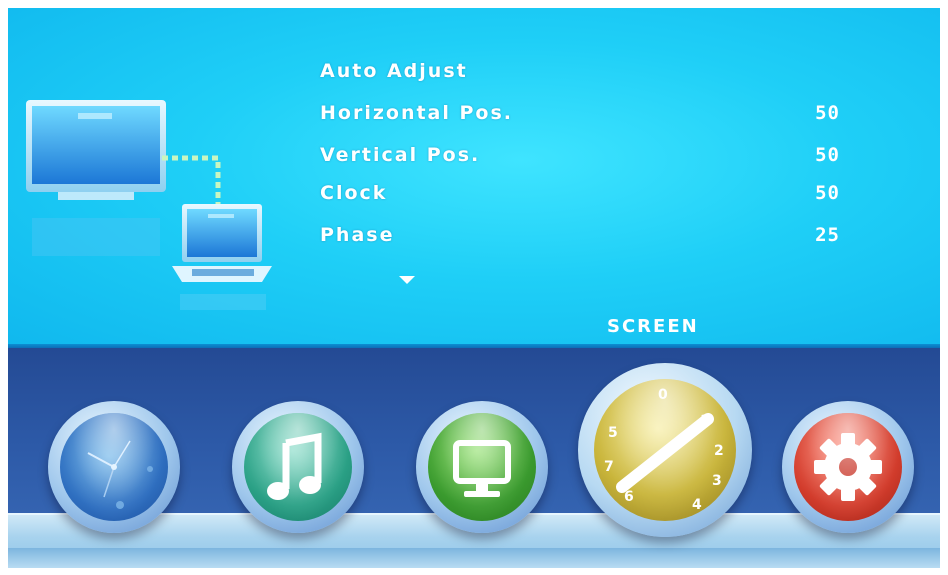 Image resolution: width=948 pixels, height=575 pixels. I want to click on menu-item-vertical-pos: Vertical Pos. 50, so click(580, 159).